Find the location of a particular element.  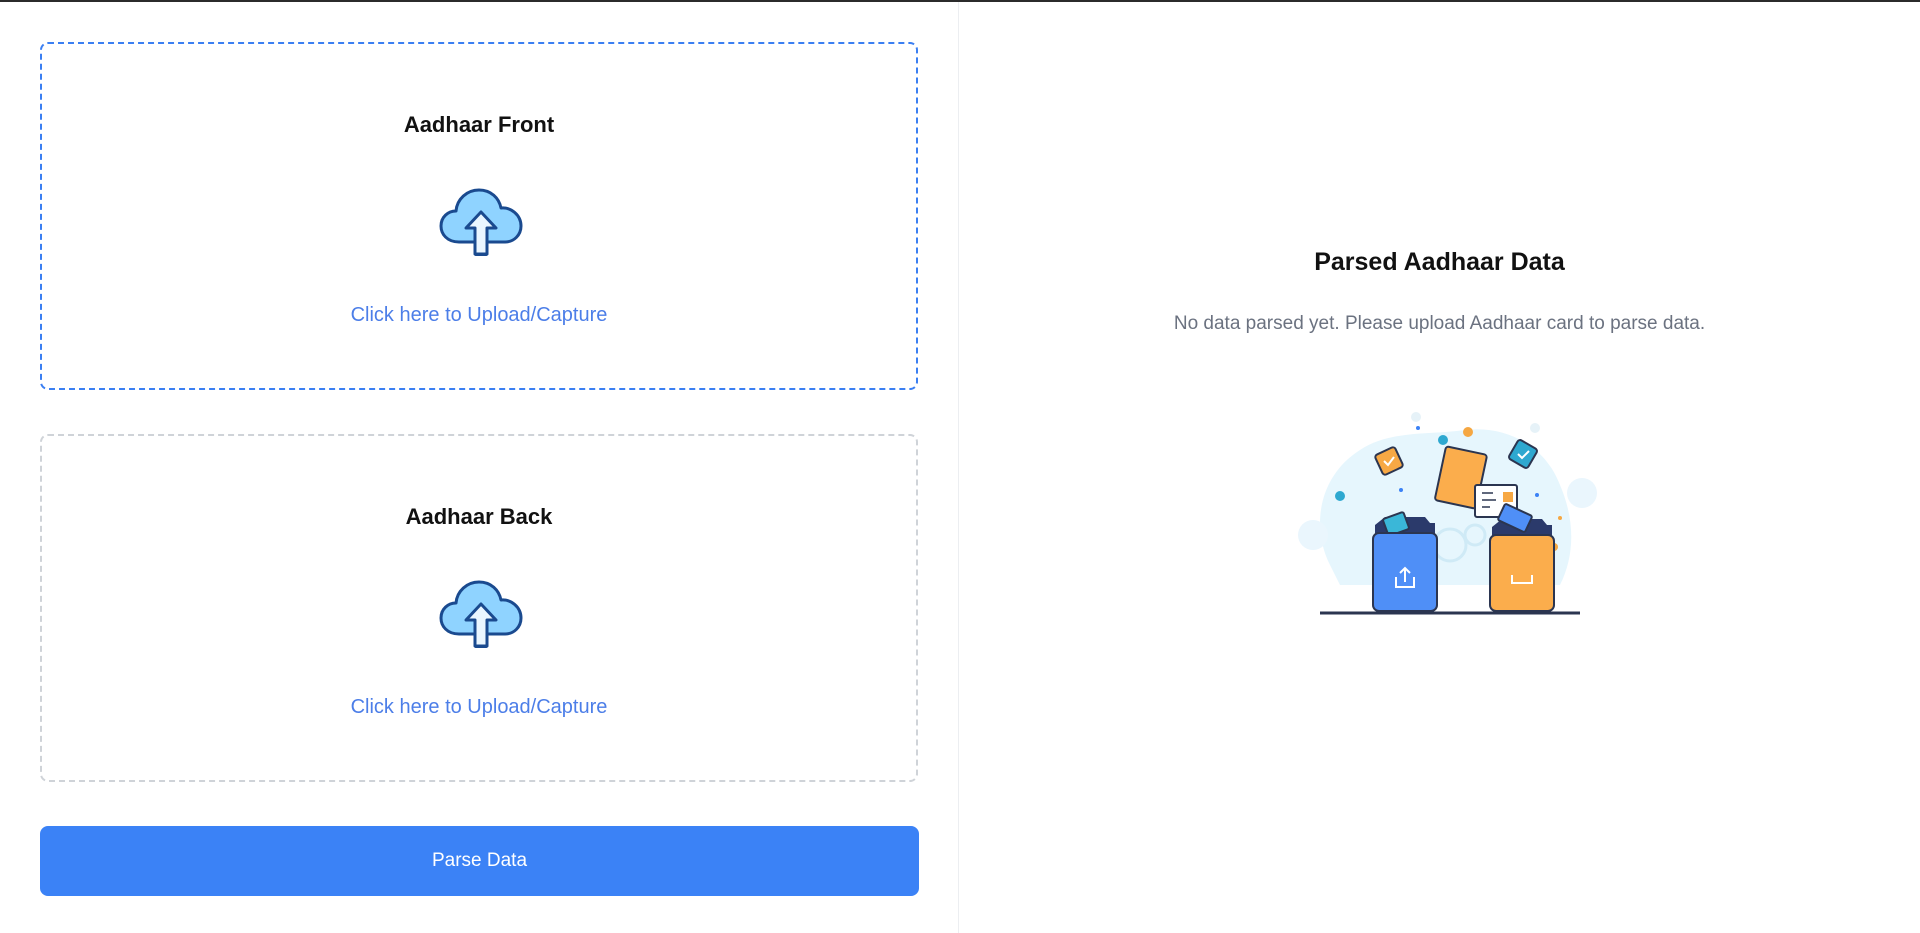

aadhaar-back-upload-link: Click here to Upload/Capture is located at coordinates (479, 707).